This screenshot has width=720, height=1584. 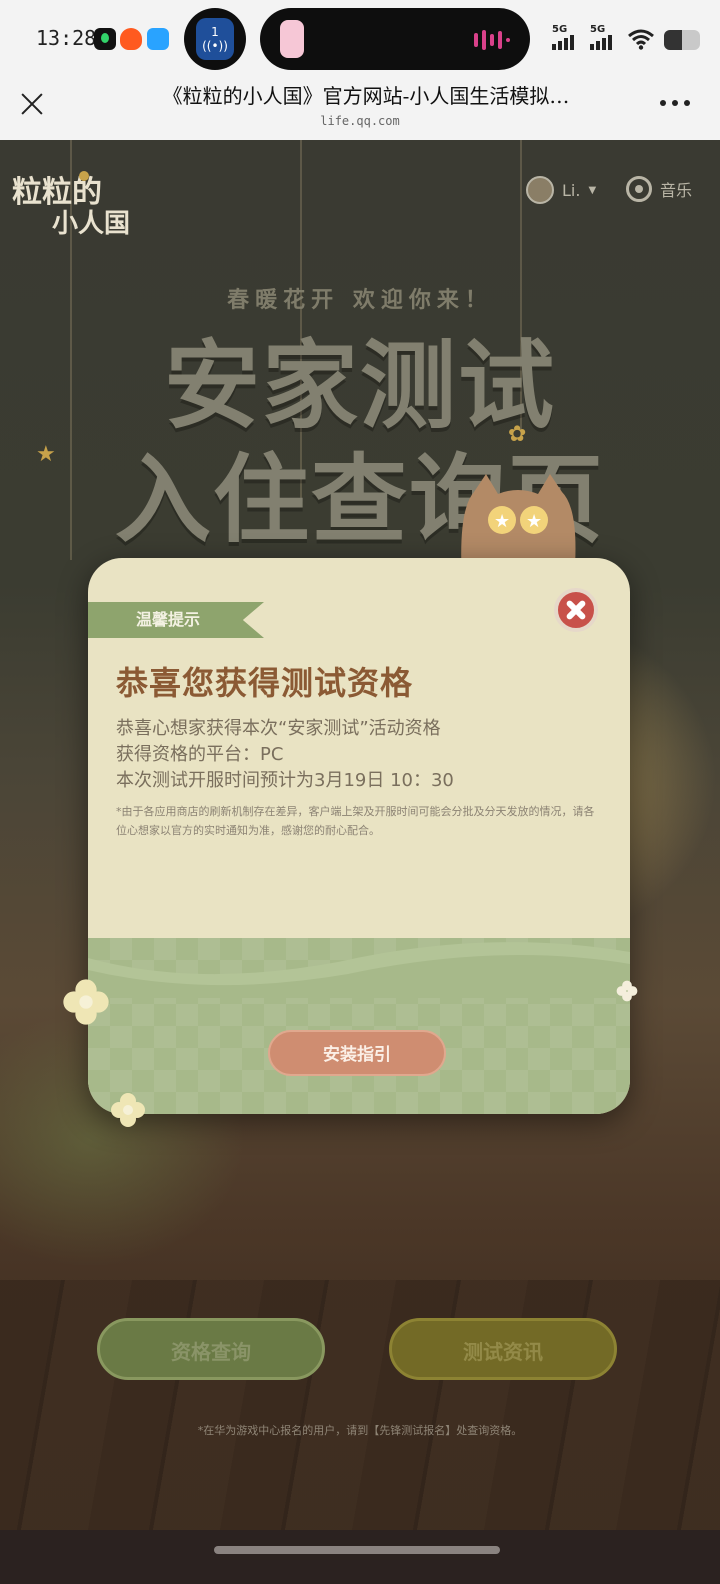 I want to click on game-logo: 粒粒的 小人国, so click(x=71, y=204).